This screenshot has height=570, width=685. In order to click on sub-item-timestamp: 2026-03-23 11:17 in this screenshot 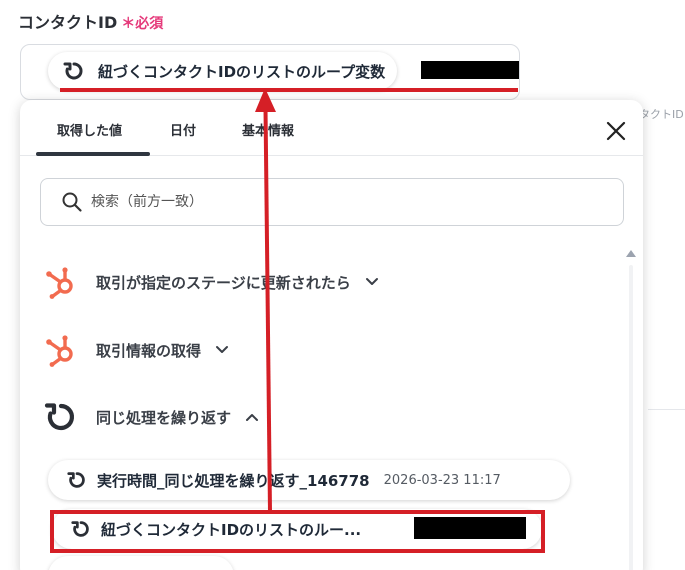, I will do `click(442, 480)`.